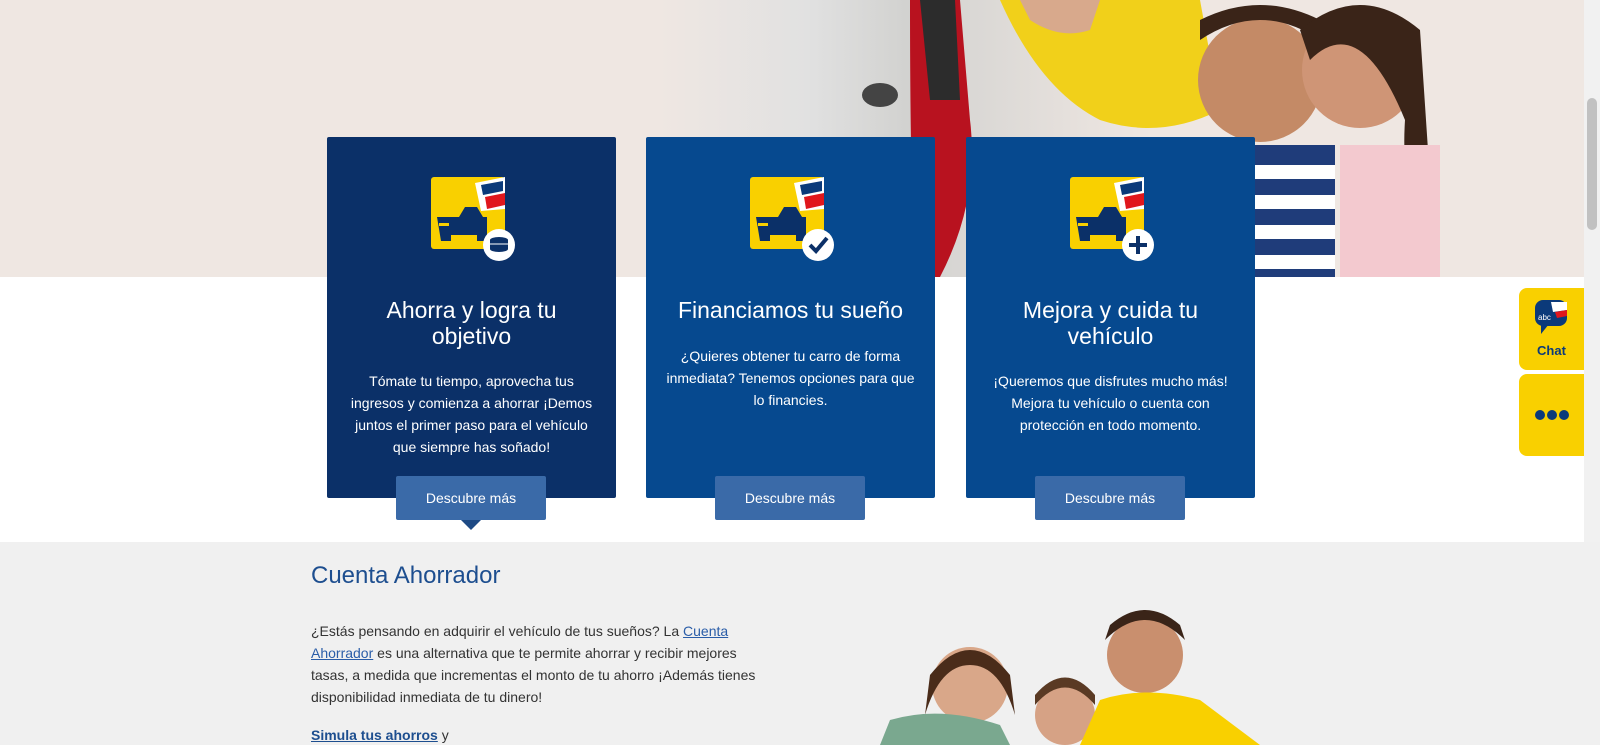 This screenshot has width=1600, height=750. Describe the element at coordinates (792, 219) in the screenshot. I see `car-financing-icon` at that location.